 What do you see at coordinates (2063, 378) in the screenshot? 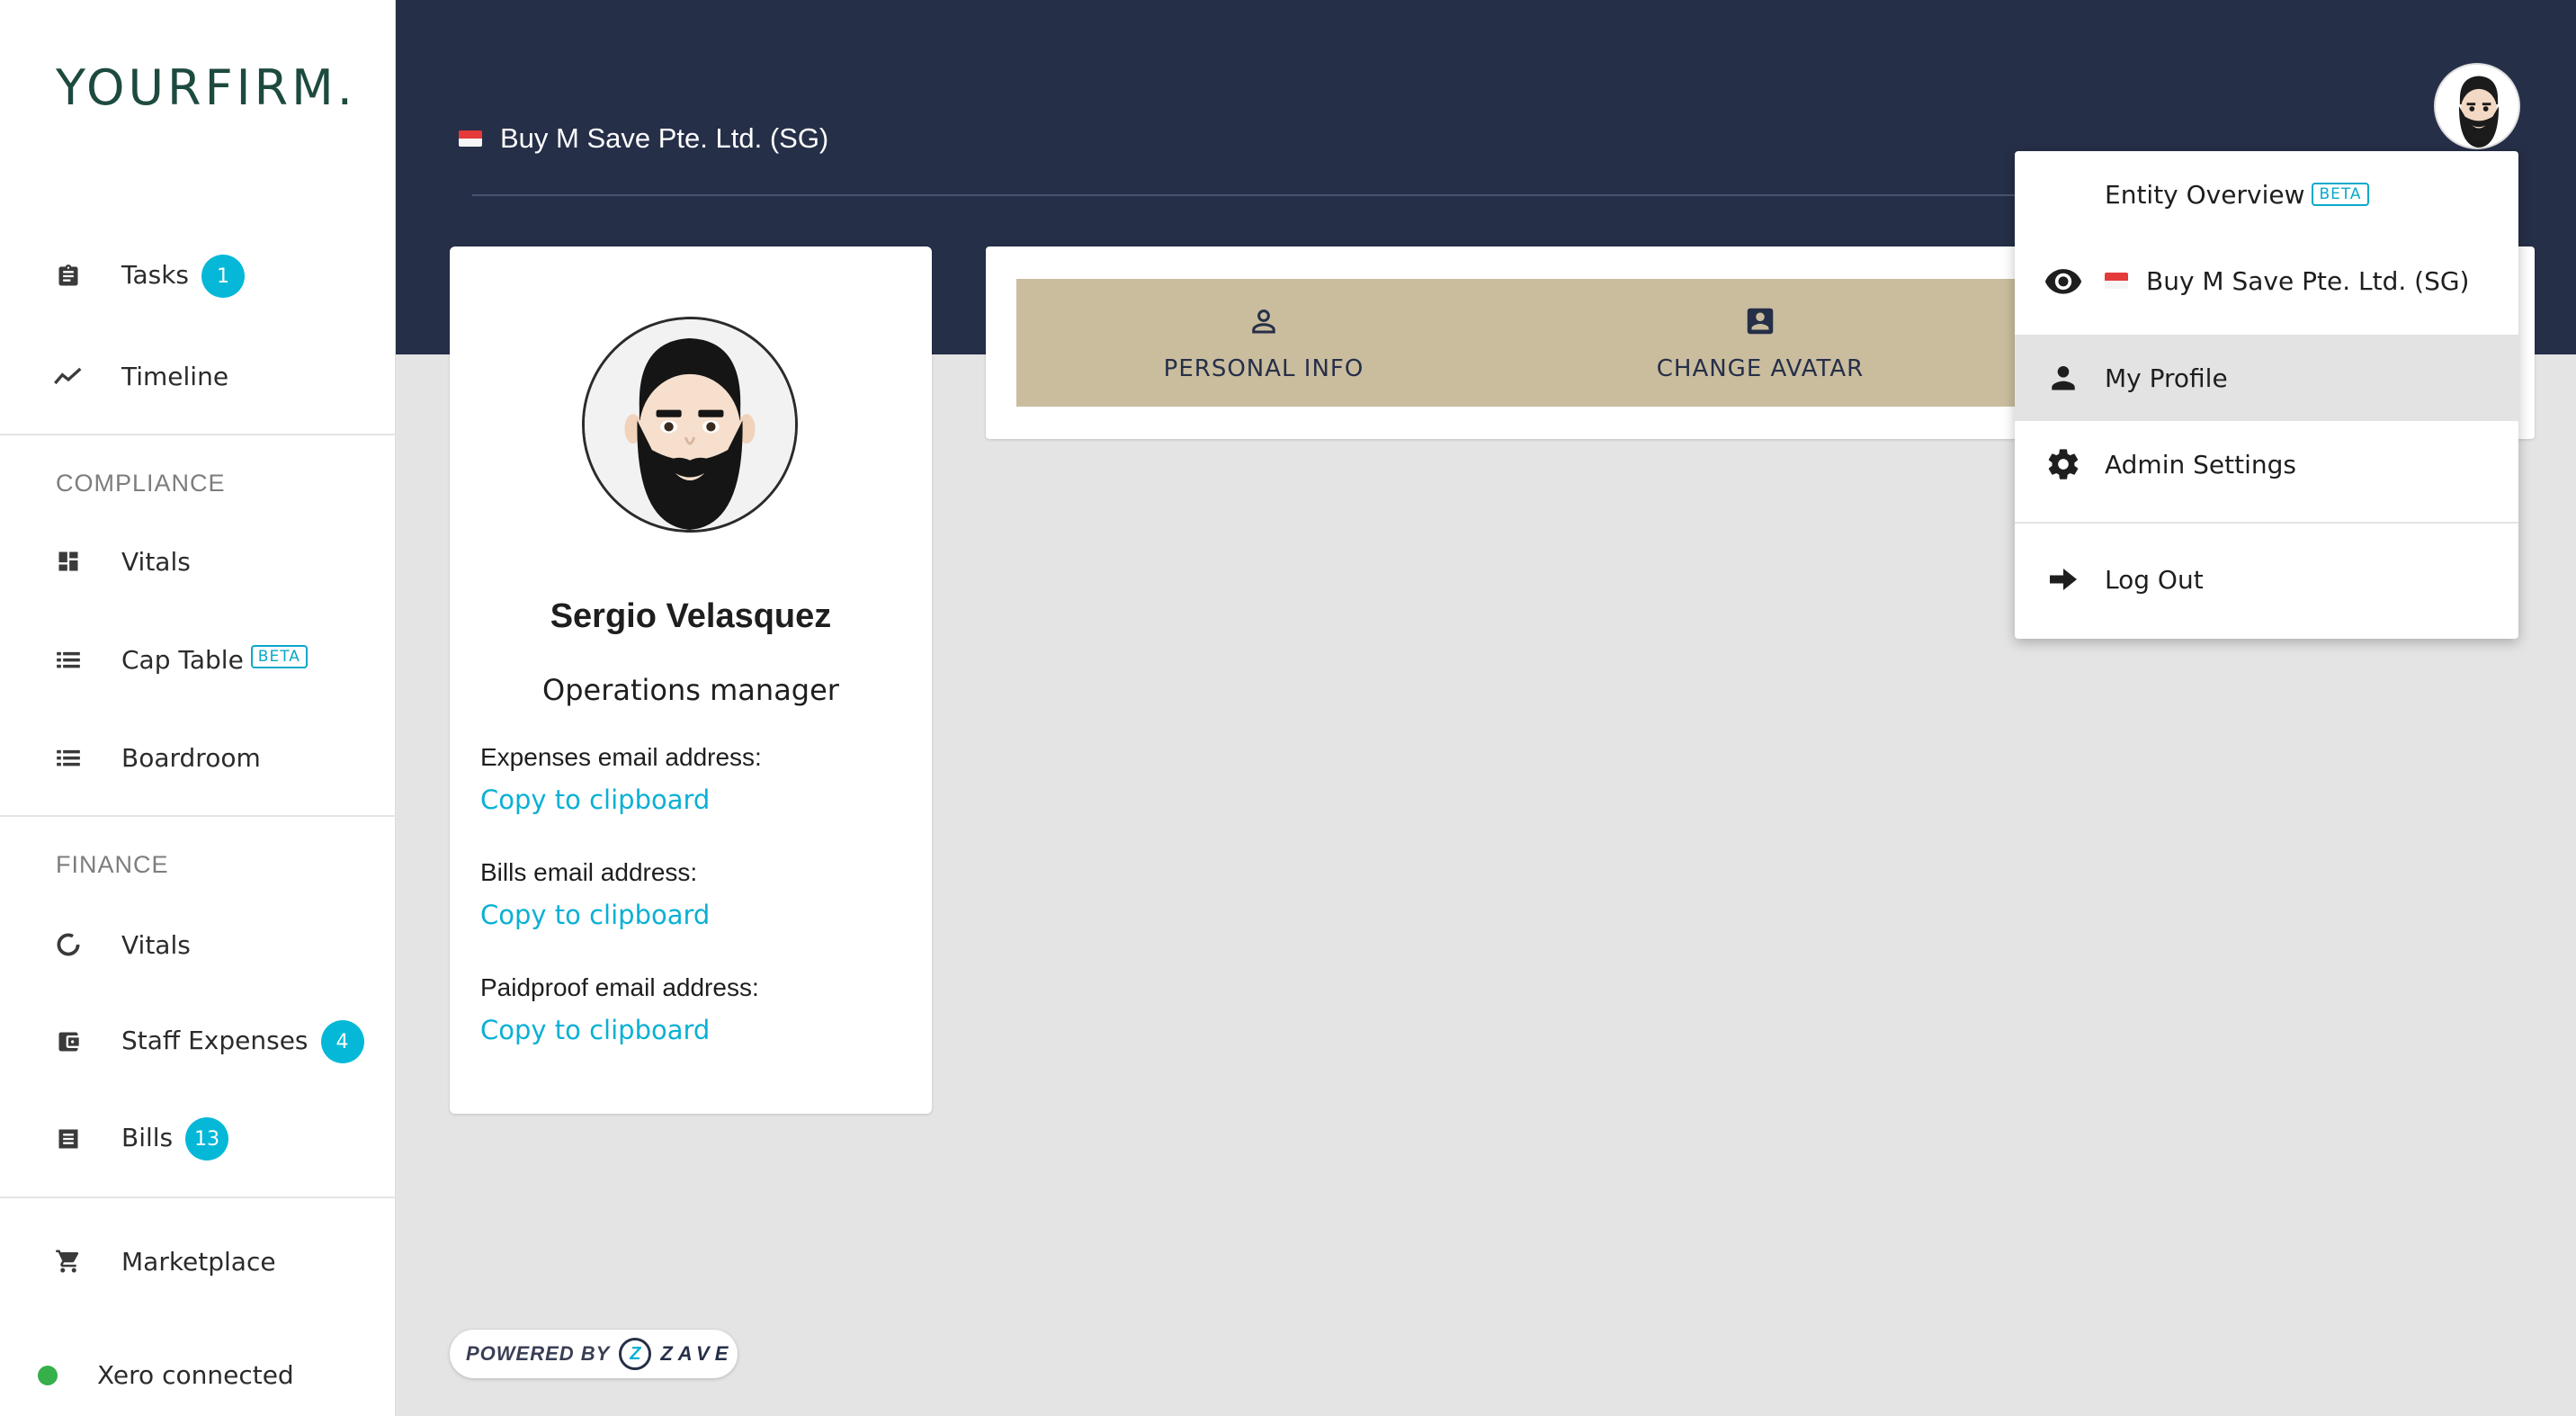
I see `person-icon` at bounding box center [2063, 378].